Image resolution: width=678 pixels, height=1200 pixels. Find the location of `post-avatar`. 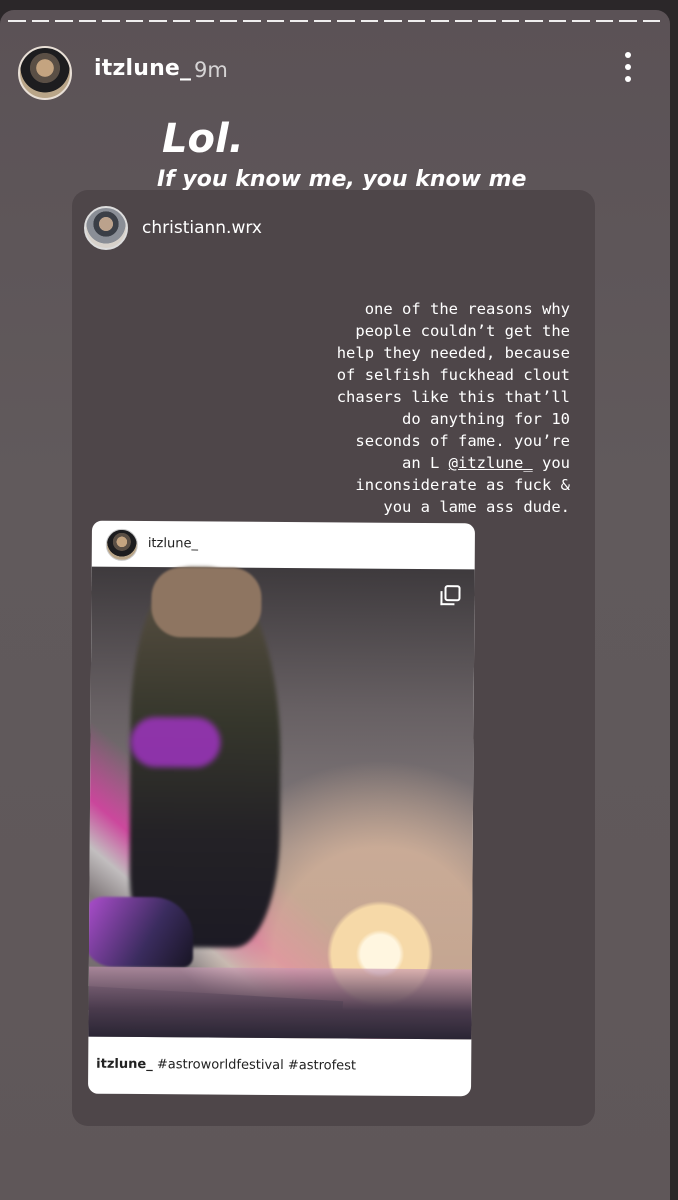

post-avatar is located at coordinates (121, 544).